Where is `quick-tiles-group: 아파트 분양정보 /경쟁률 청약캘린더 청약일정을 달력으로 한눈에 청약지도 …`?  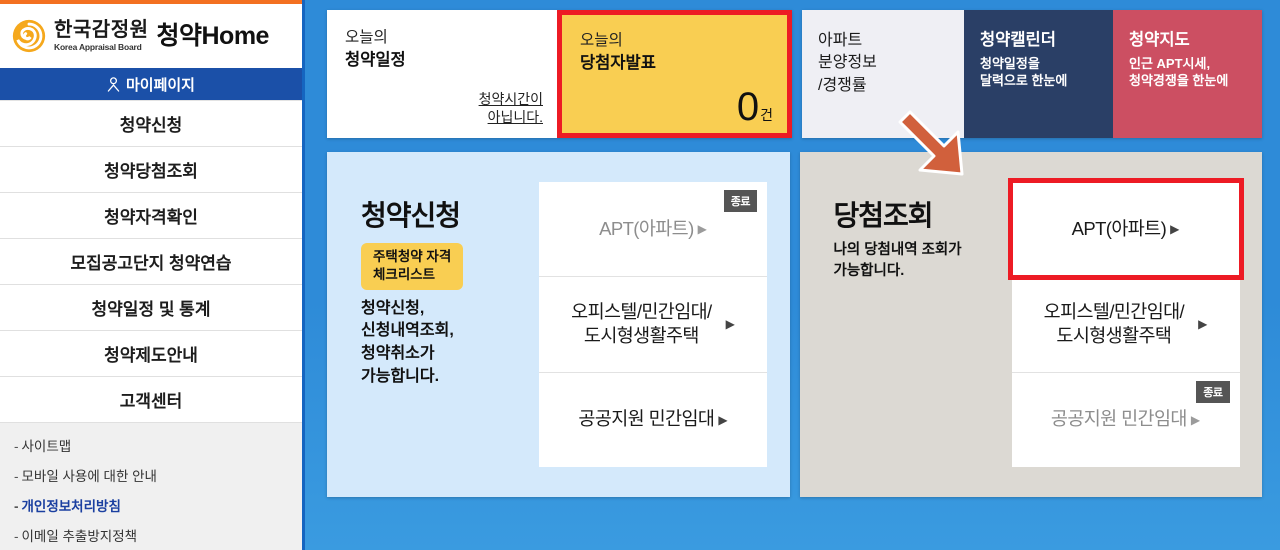
quick-tiles-group: 아파트 분양정보 /경쟁률 청약캘린더 청약일정을 달력으로 한눈에 청약지도 … is located at coordinates (1032, 74).